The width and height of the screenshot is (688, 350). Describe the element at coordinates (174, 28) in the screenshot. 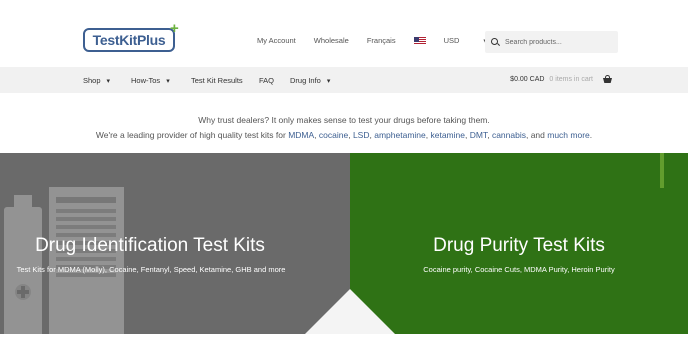

I see `logo-plus-icon: +` at that location.